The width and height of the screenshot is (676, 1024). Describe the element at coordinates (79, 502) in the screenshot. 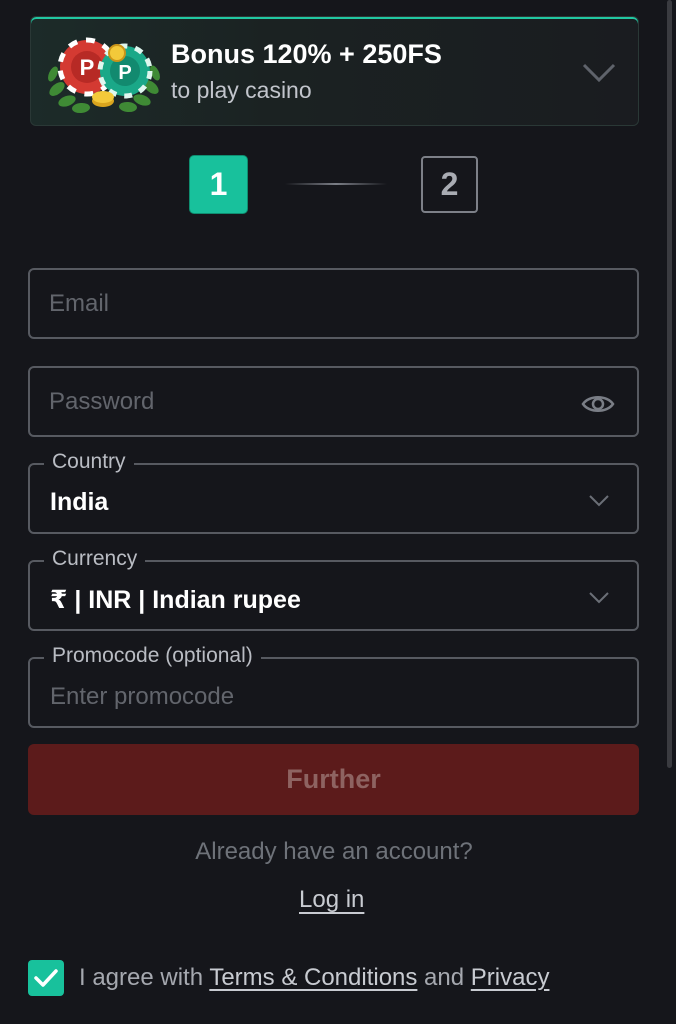

I see `country-value: India` at that location.